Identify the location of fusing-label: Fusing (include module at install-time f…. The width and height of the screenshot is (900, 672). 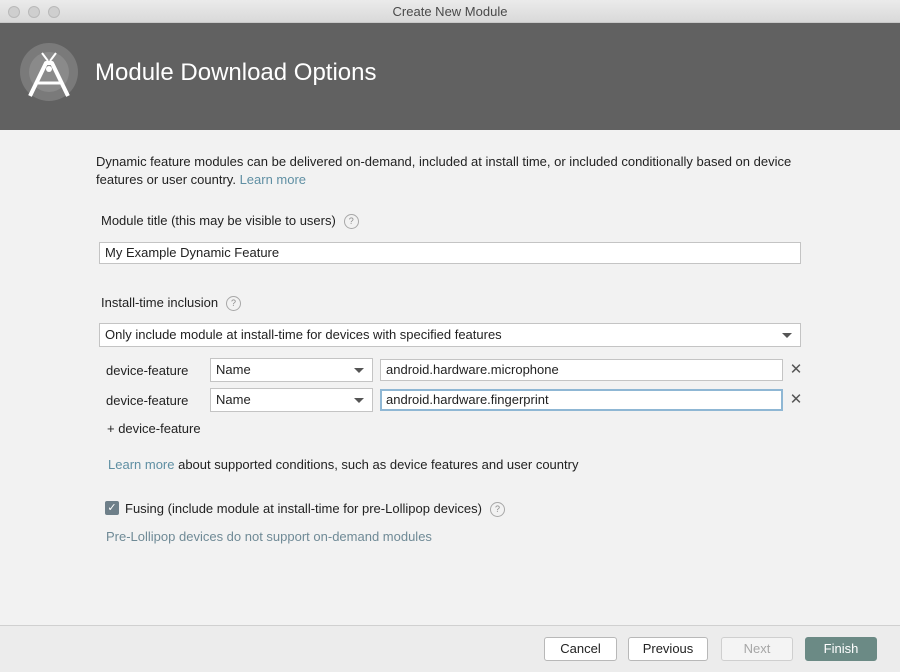
(303, 508).